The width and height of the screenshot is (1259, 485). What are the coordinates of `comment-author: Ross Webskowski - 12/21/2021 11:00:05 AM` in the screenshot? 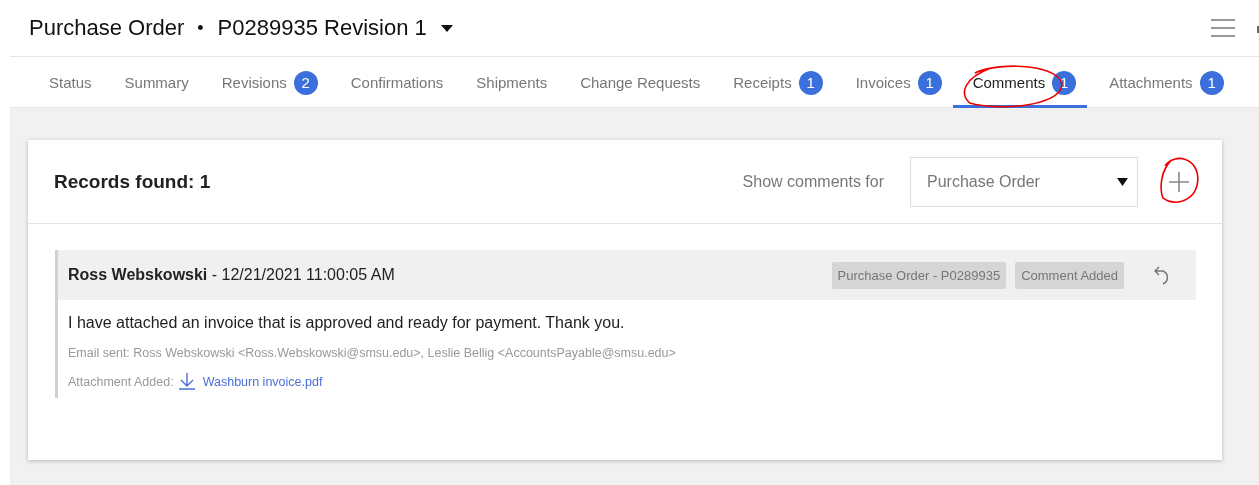 It's located at (231, 275).